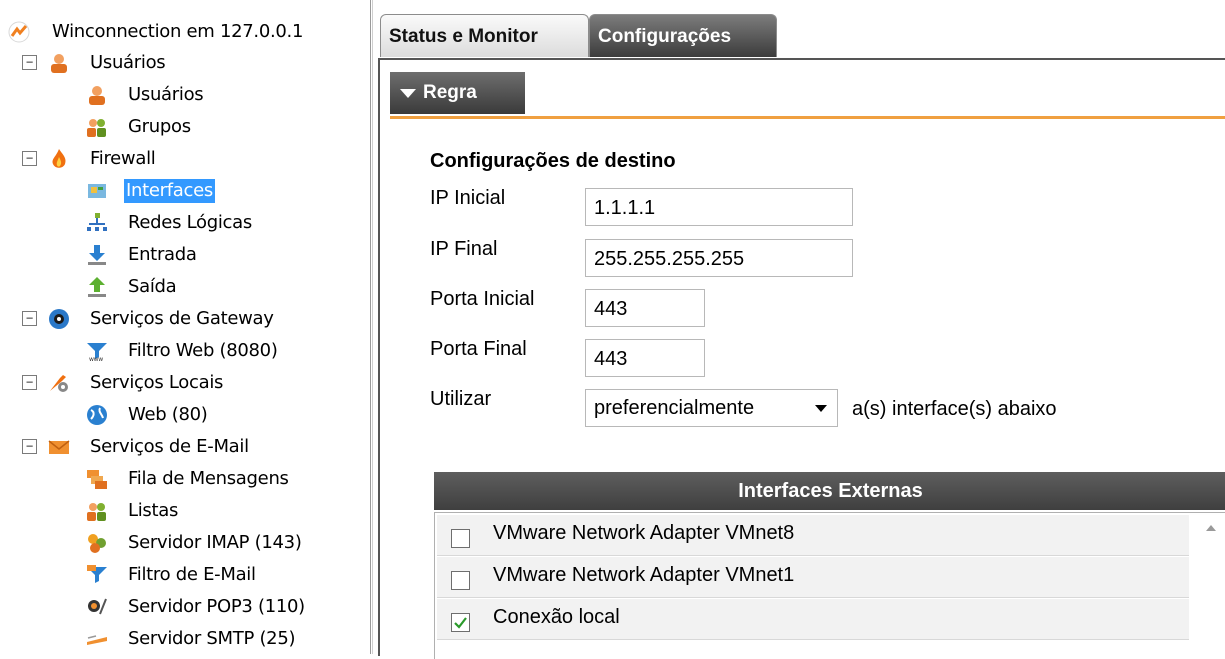 The width and height of the screenshot is (1225, 659). I want to click on tools-icon, so click(59, 383).